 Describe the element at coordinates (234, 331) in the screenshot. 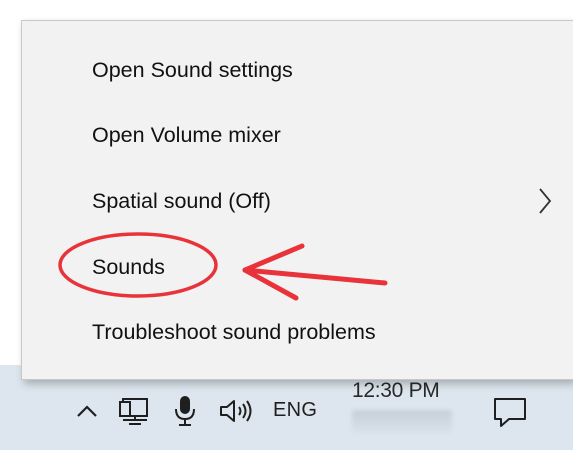

I see `menu-item-label: Troubleshoot sound problems` at that location.